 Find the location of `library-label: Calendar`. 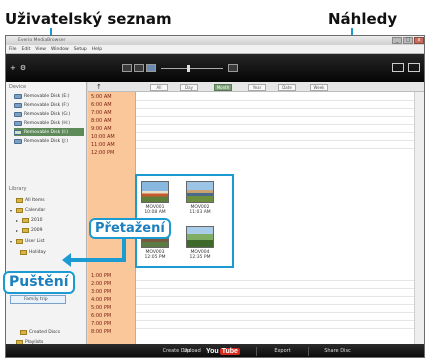

library-label: Calendar is located at coordinates (35, 210).